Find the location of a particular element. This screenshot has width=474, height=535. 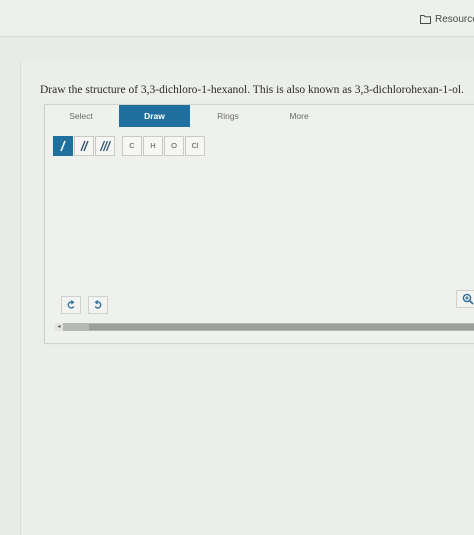

resources-button: Resources is located at coordinates (447, 19).